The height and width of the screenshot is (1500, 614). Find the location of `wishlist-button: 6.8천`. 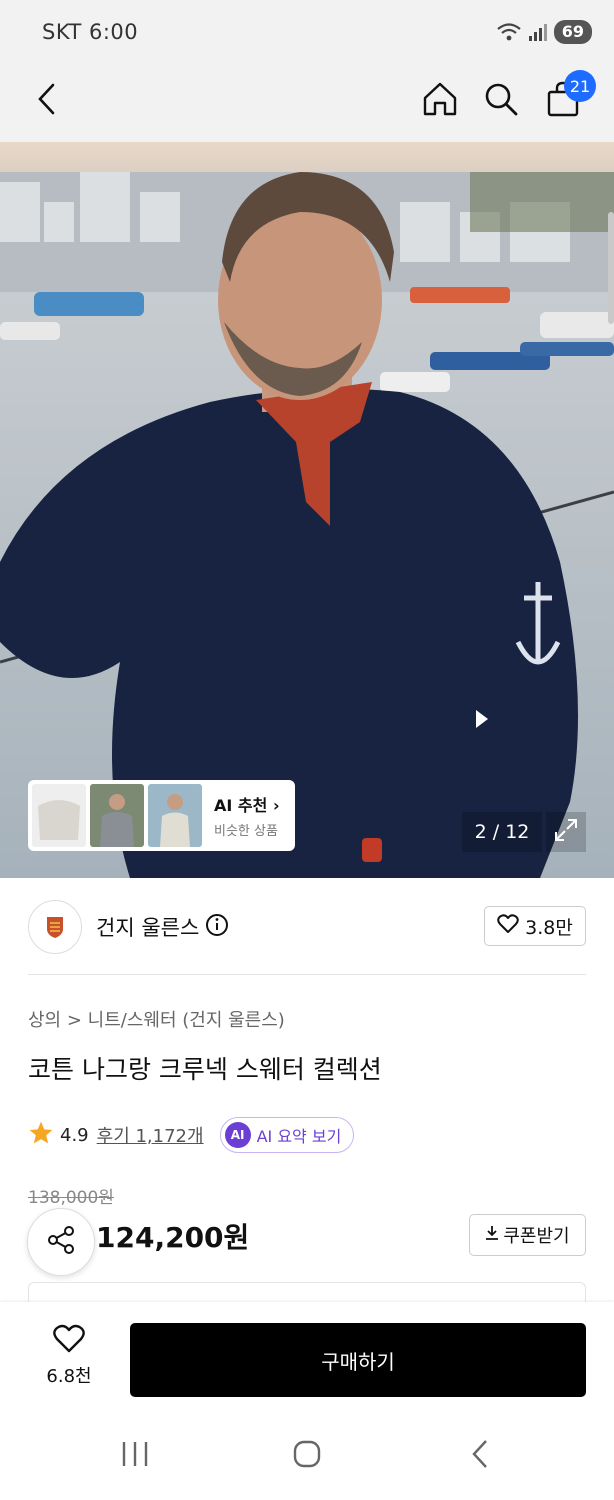

wishlist-button: 6.8천 is located at coordinates (69, 1359).